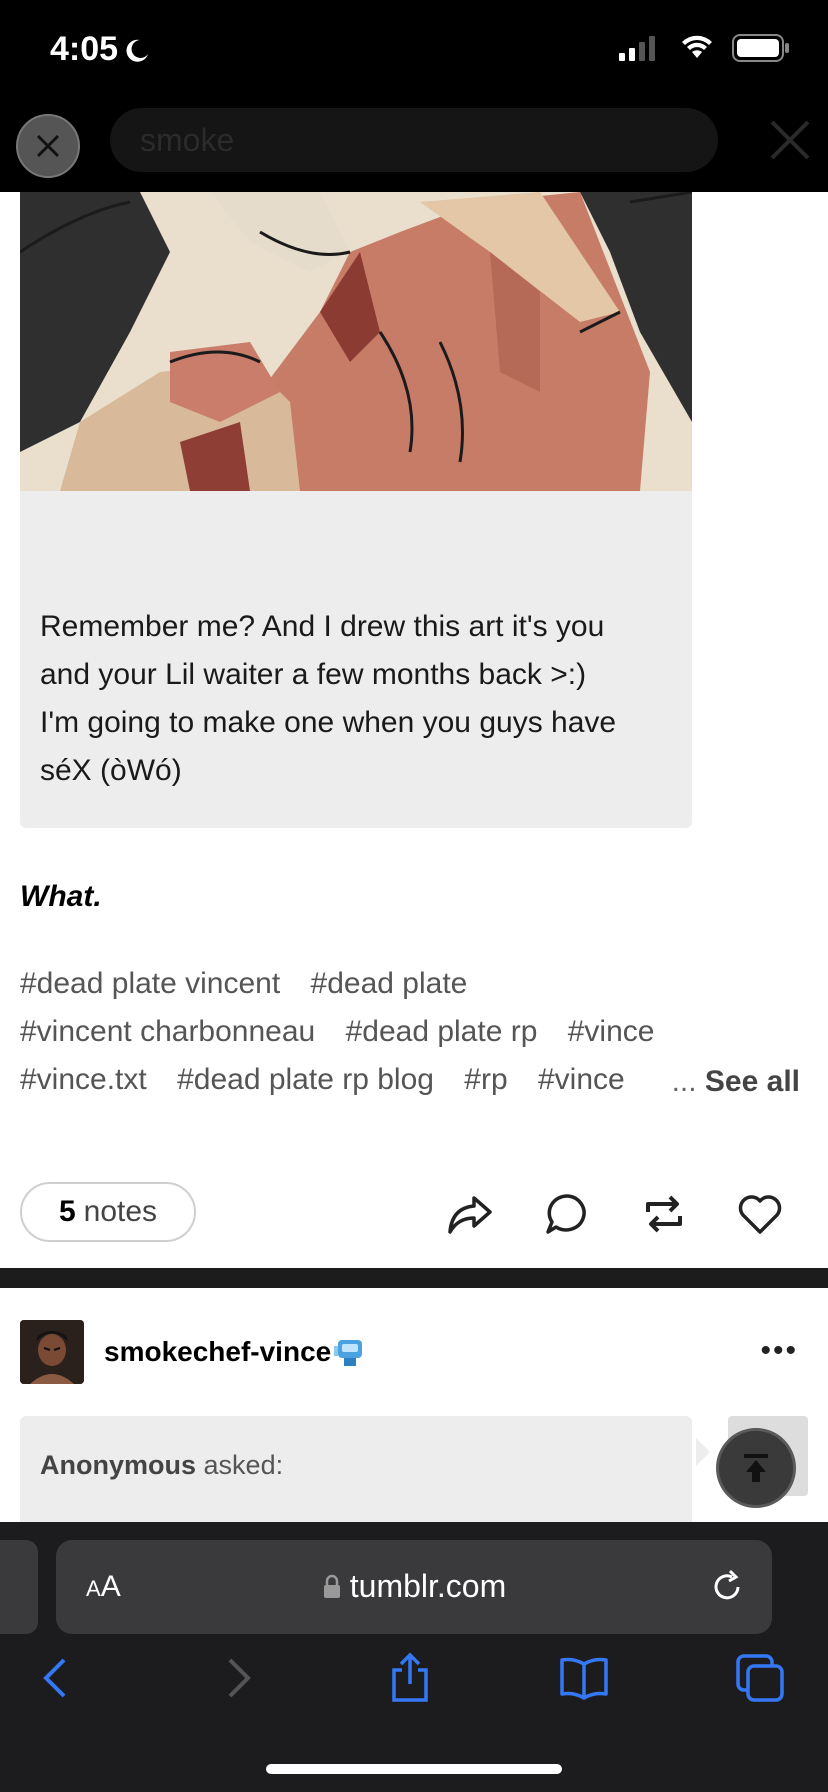  What do you see at coordinates (790, 140) in the screenshot?
I see `clear-search-icon` at bounding box center [790, 140].